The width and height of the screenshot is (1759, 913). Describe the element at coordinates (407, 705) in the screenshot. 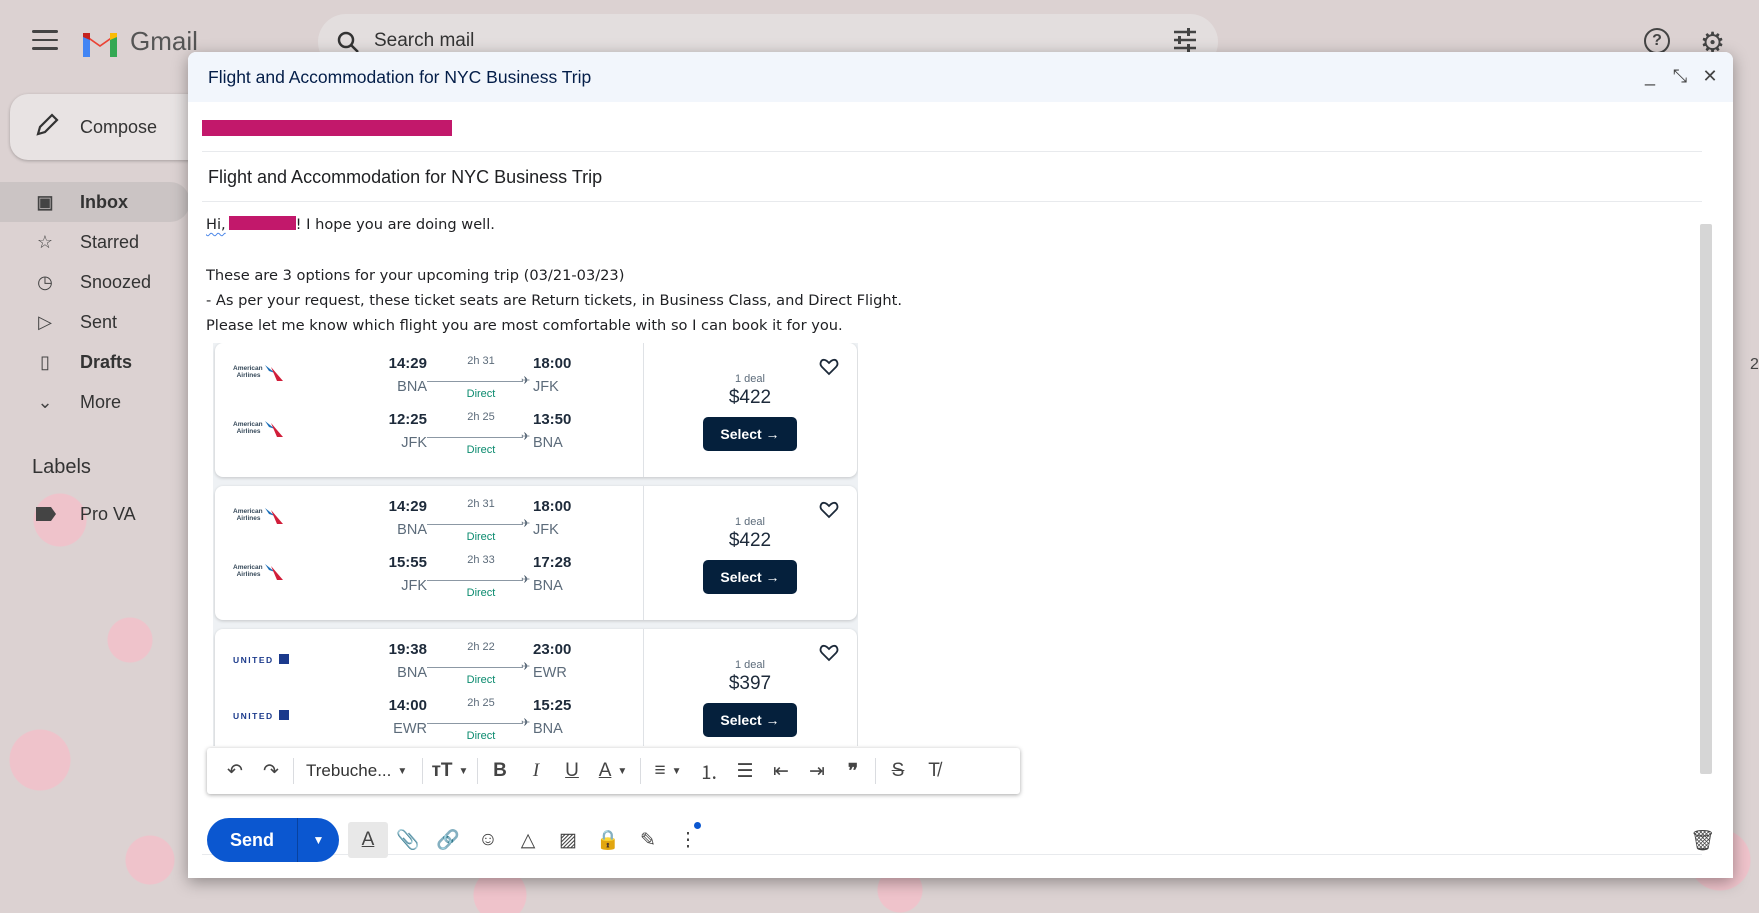

I see `departure-time: 14:00` at that location.